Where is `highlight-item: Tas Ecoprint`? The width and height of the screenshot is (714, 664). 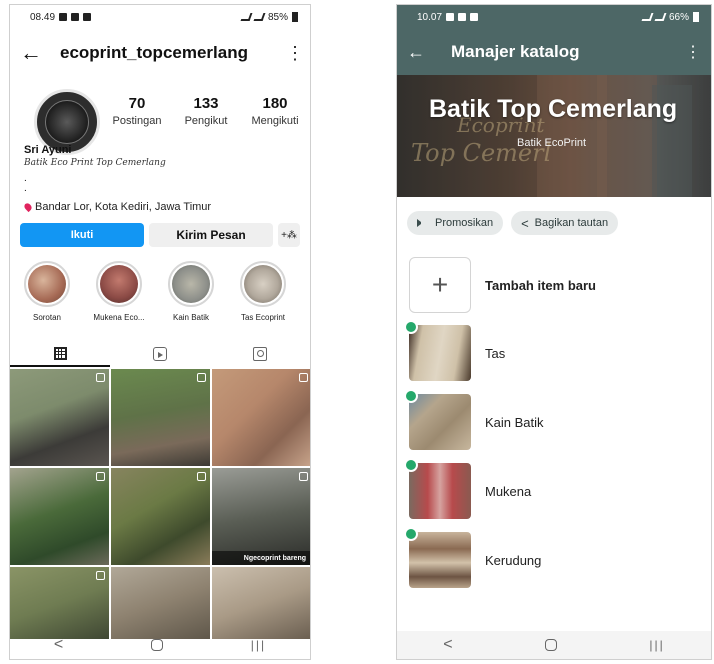
highlight-item: Tas Ecoprint is located at coordinates (263, 291).